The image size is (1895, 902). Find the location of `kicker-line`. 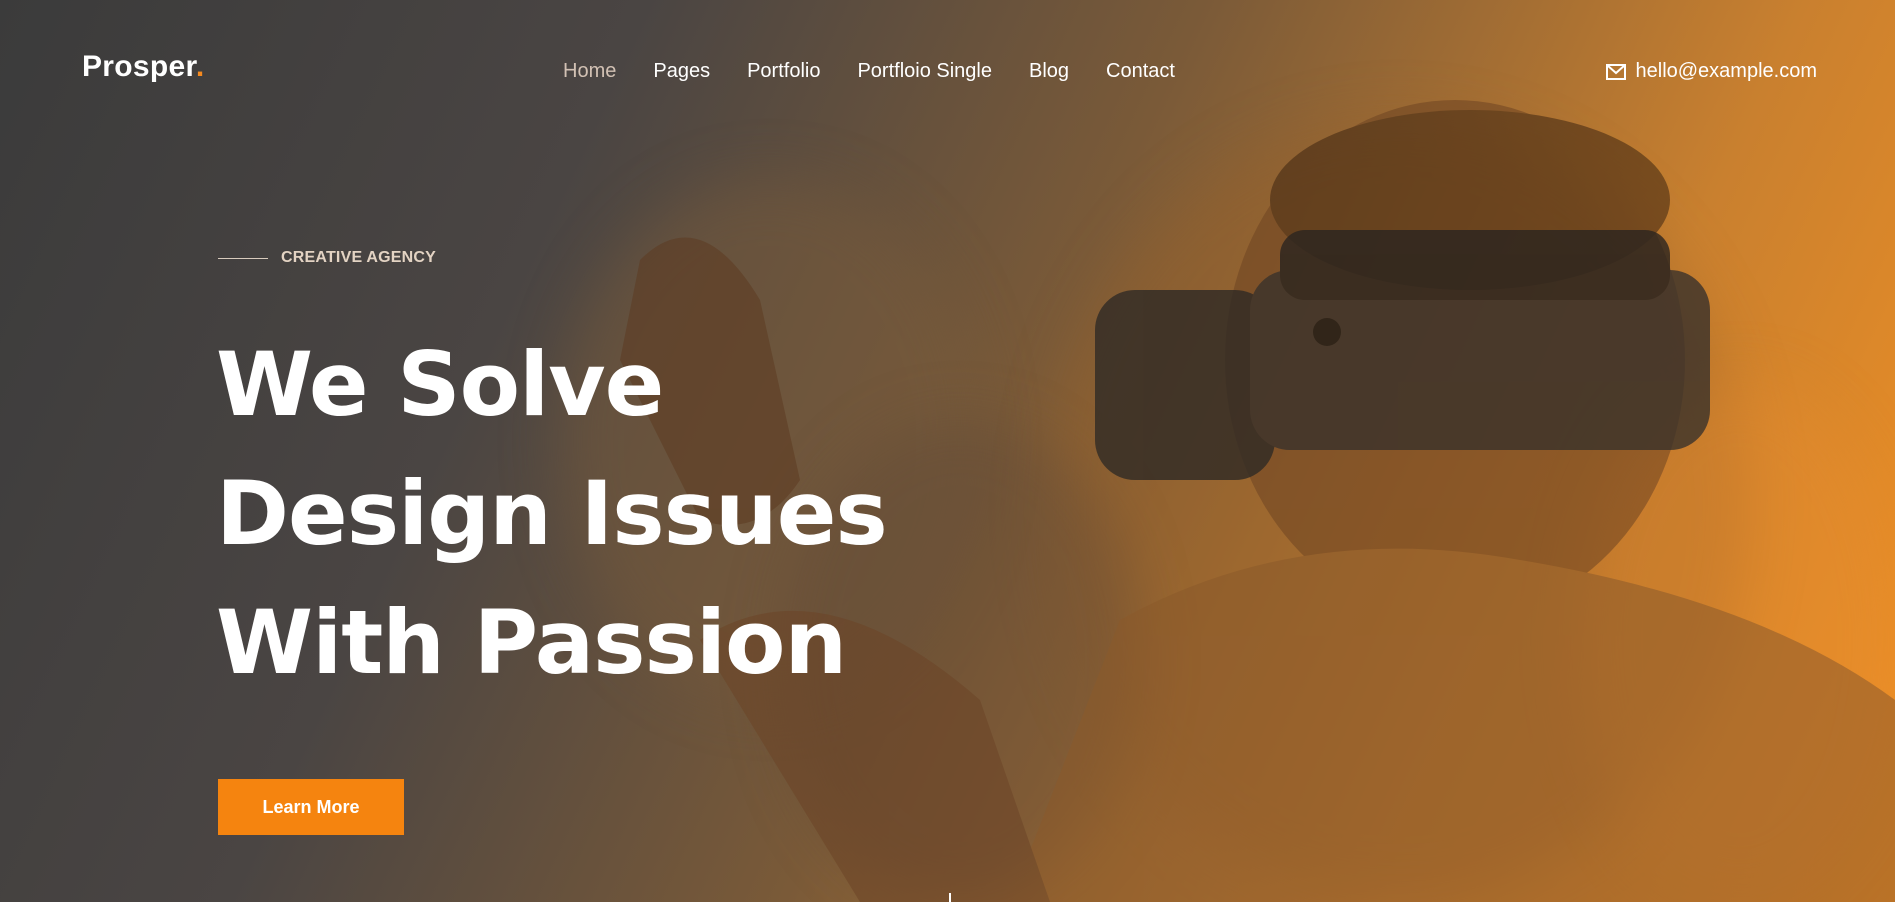

kicker-line is located at coordinates (243, 258).